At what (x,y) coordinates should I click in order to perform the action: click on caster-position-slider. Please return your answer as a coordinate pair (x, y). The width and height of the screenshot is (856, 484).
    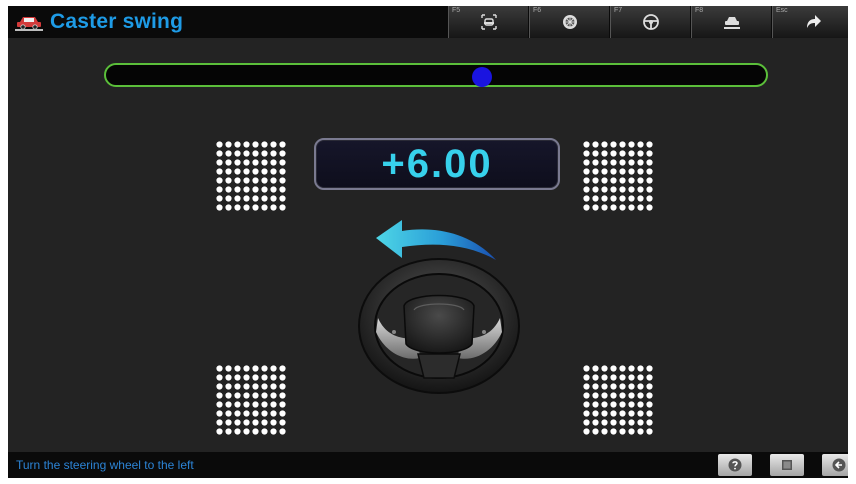
    Looking at the image, I should click on (436, 75).